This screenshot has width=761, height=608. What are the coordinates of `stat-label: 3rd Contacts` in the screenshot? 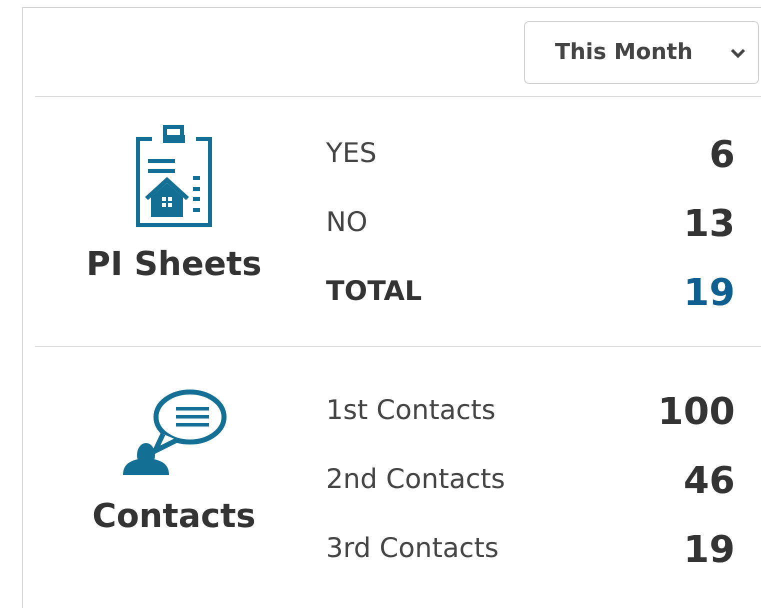 It's located at (412, 549).